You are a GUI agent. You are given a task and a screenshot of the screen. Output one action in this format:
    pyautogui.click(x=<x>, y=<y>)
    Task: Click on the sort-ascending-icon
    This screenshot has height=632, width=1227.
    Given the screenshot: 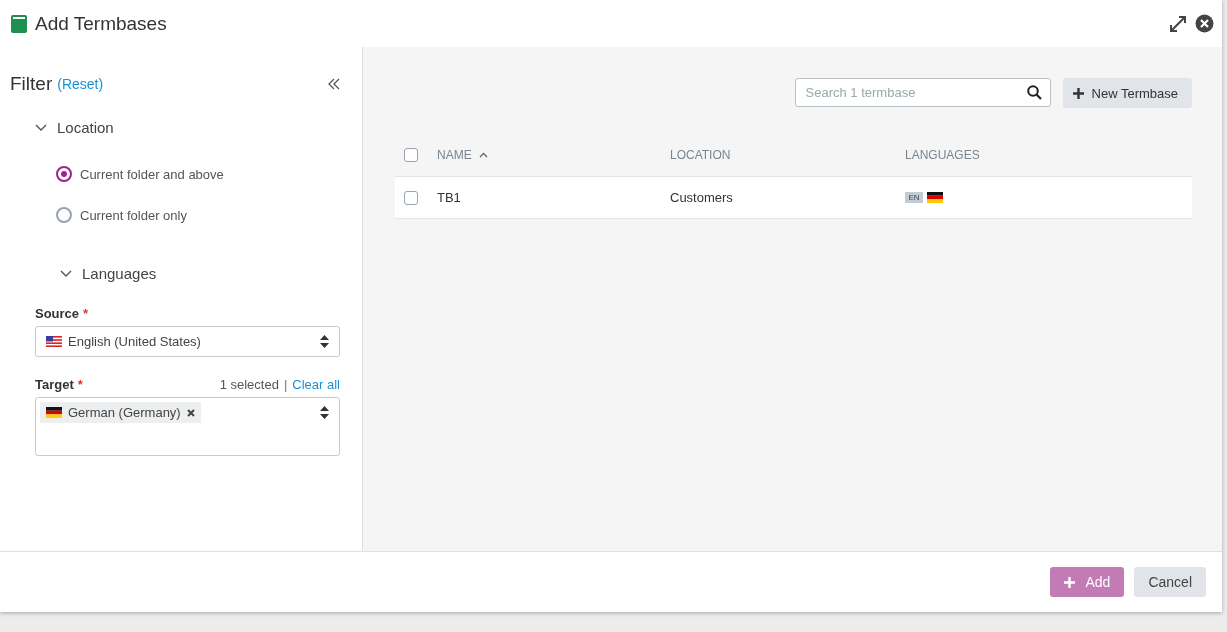 What is the action you would take?
    pyautogui.click(x=483, y=155)
    